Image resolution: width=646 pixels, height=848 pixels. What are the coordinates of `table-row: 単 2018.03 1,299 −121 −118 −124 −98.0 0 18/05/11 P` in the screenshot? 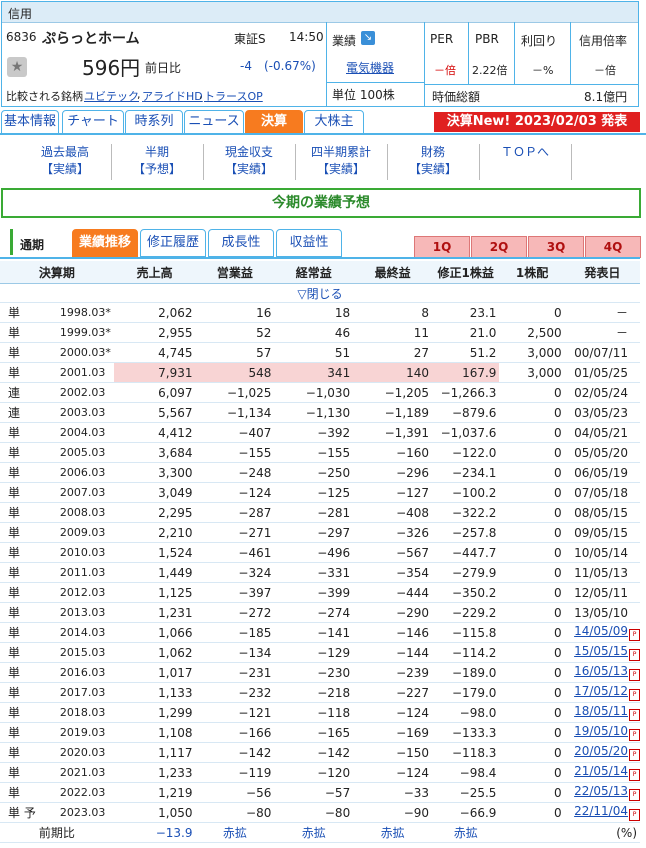 It's located at (320, 712).